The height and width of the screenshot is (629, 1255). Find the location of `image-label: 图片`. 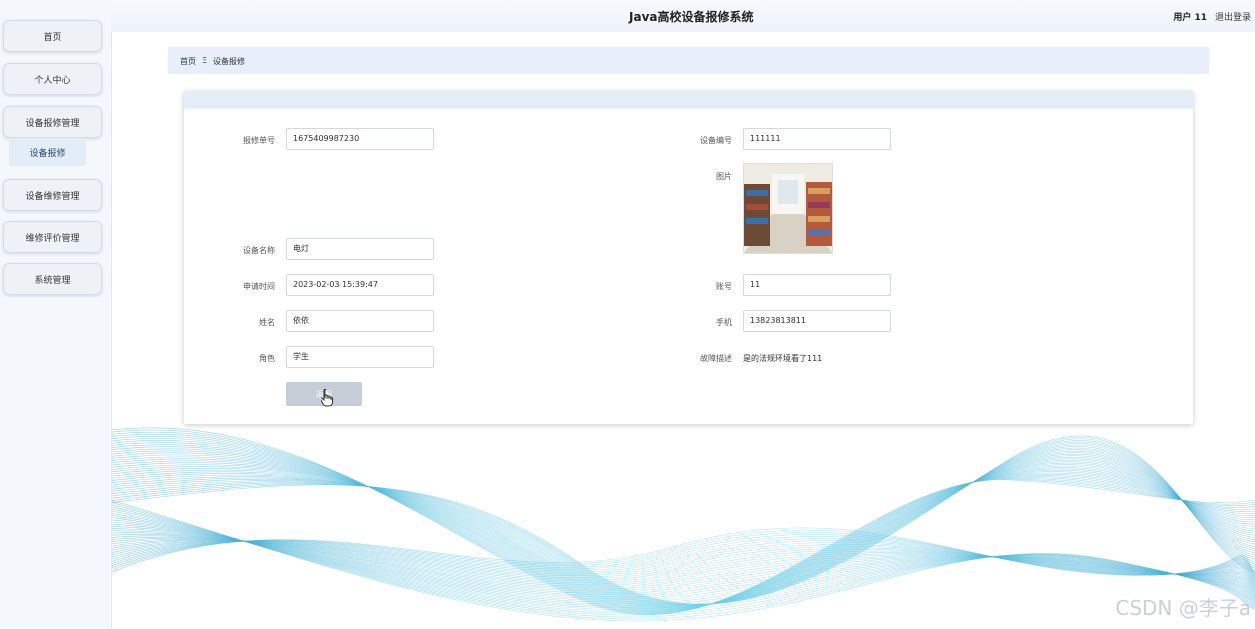

image-label: 图片 is located at coordinates (724, 176).